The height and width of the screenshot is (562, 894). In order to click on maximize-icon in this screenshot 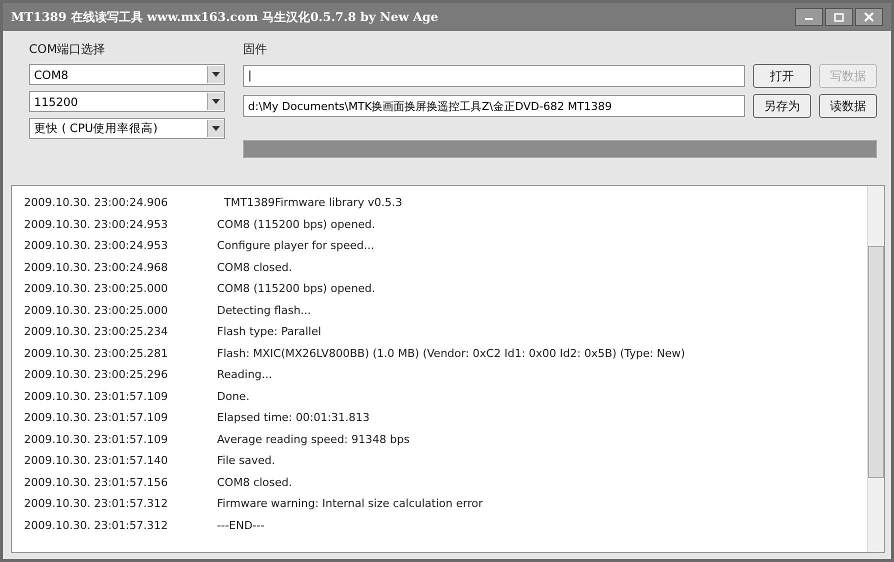, I will do `click(839, 17)`.